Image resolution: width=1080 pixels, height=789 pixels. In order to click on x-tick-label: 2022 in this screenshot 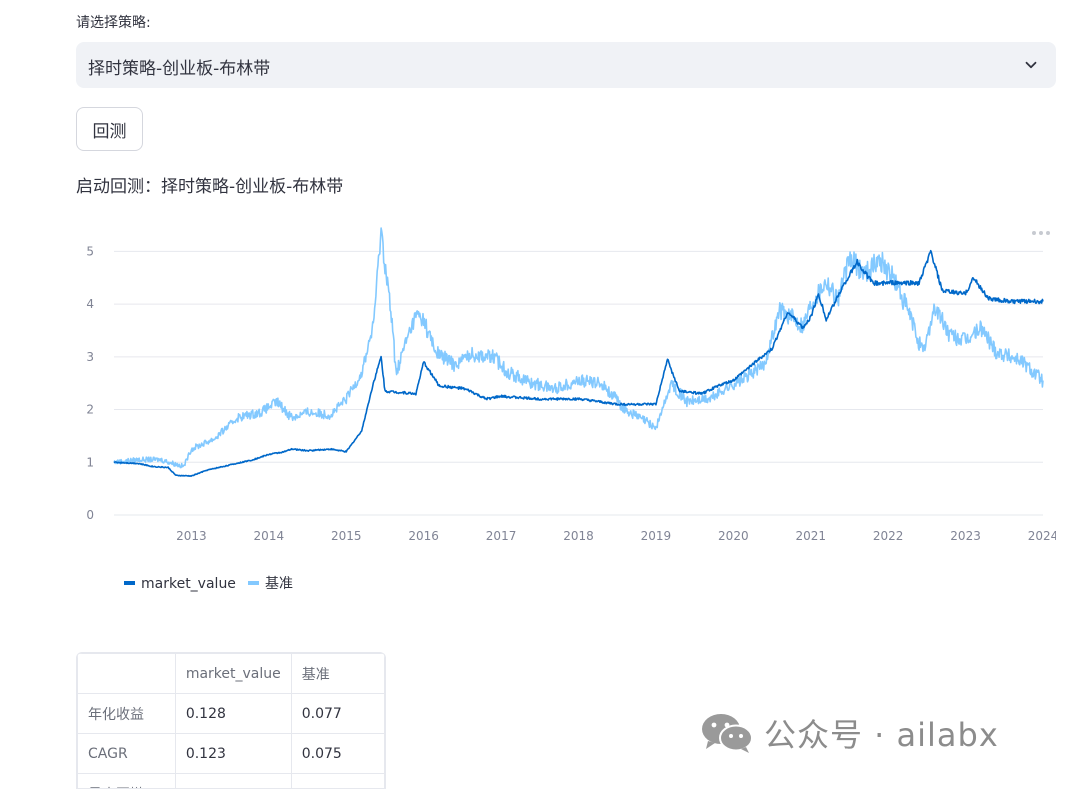, I will do `click(888, 536)`.